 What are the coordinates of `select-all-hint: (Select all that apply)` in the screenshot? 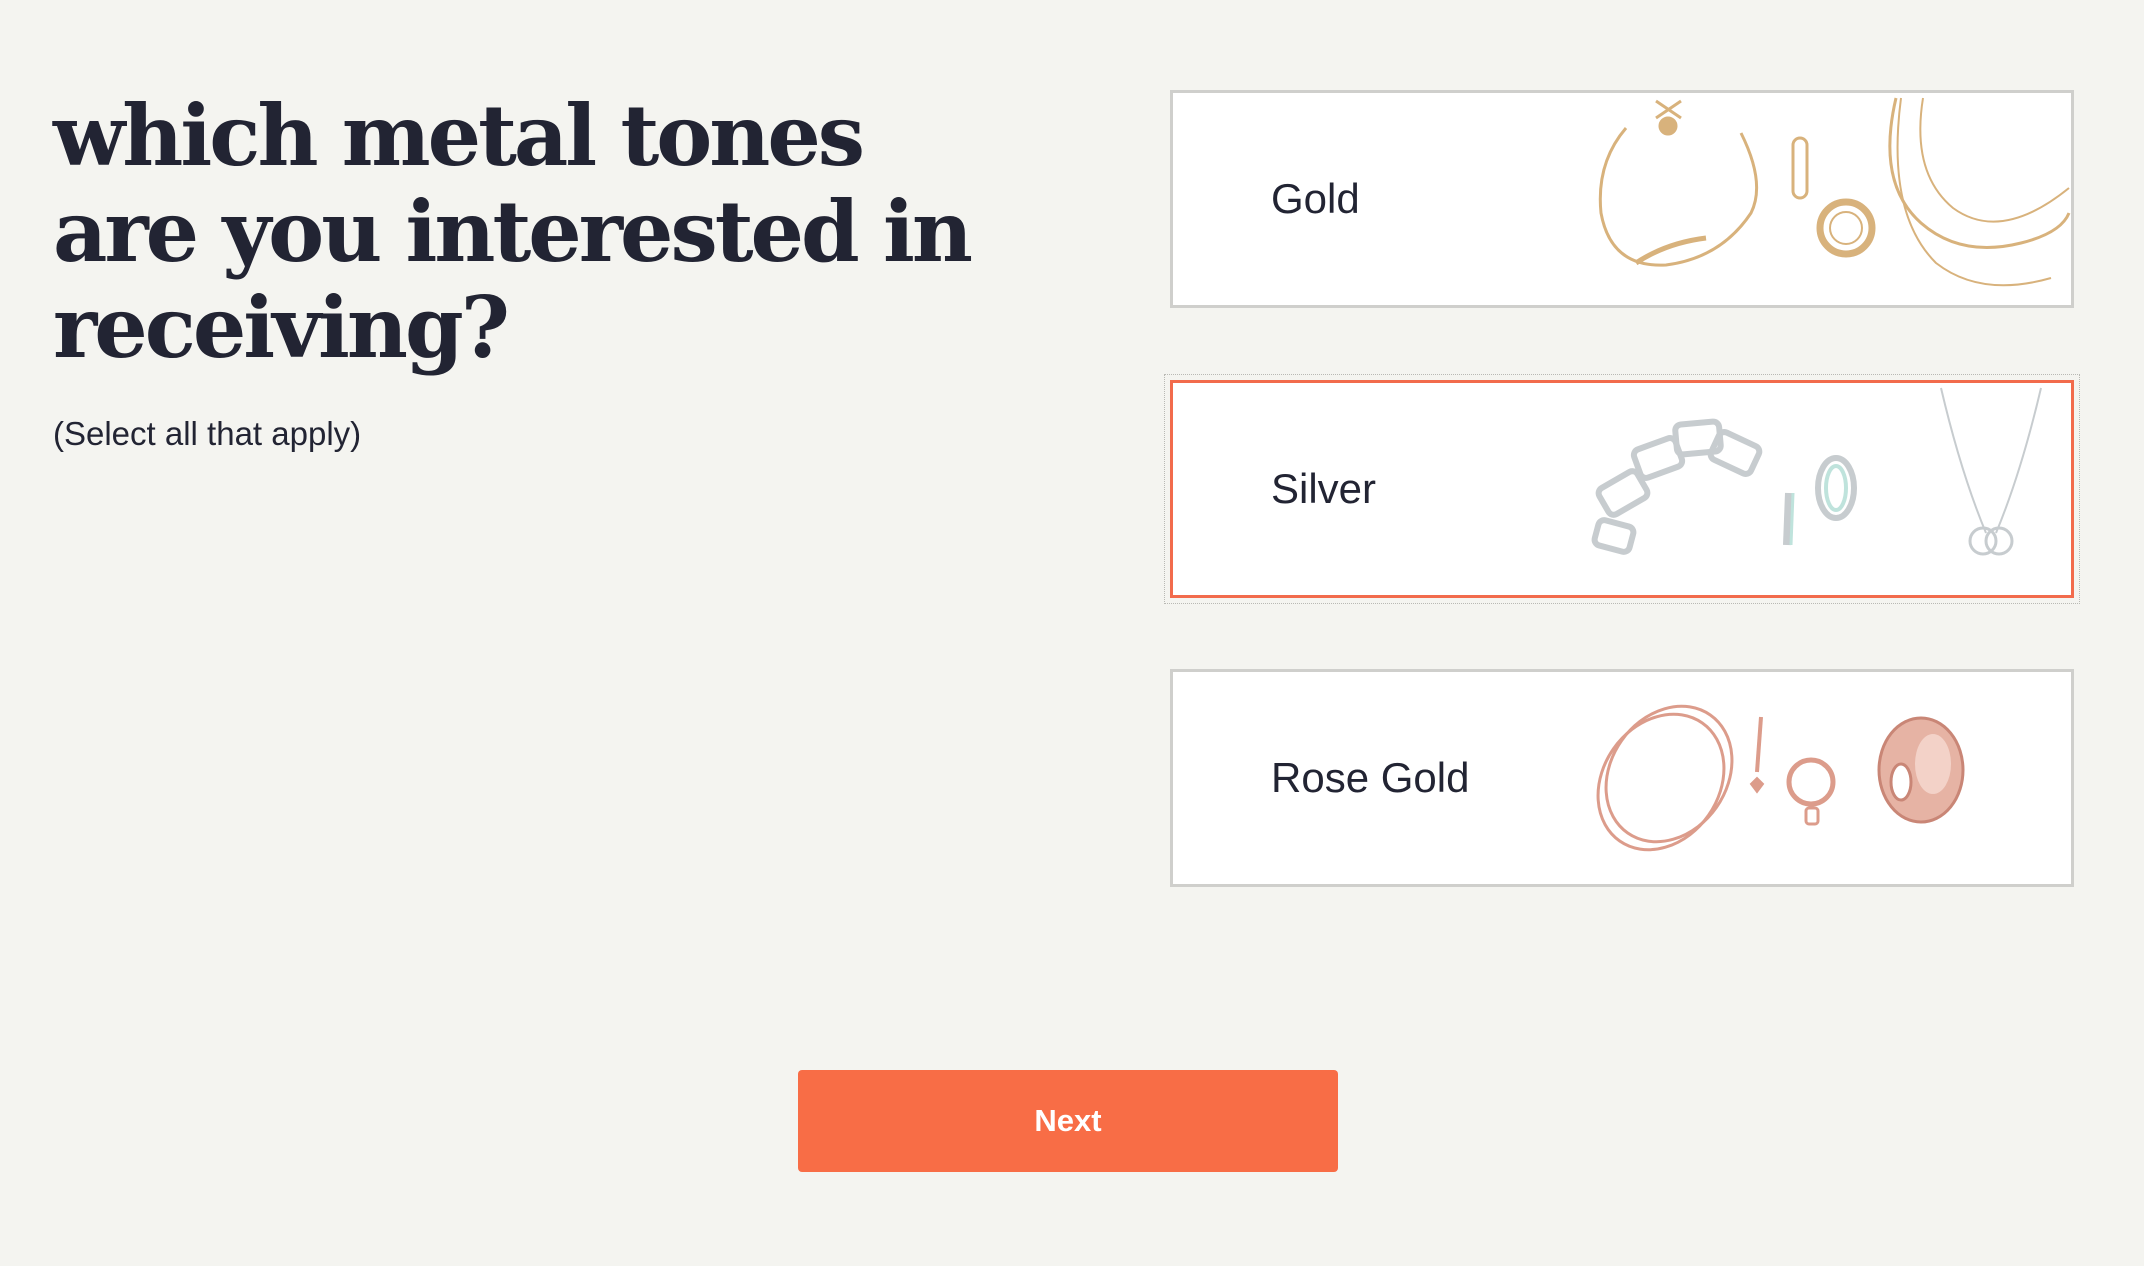 It's located at (207, 433).